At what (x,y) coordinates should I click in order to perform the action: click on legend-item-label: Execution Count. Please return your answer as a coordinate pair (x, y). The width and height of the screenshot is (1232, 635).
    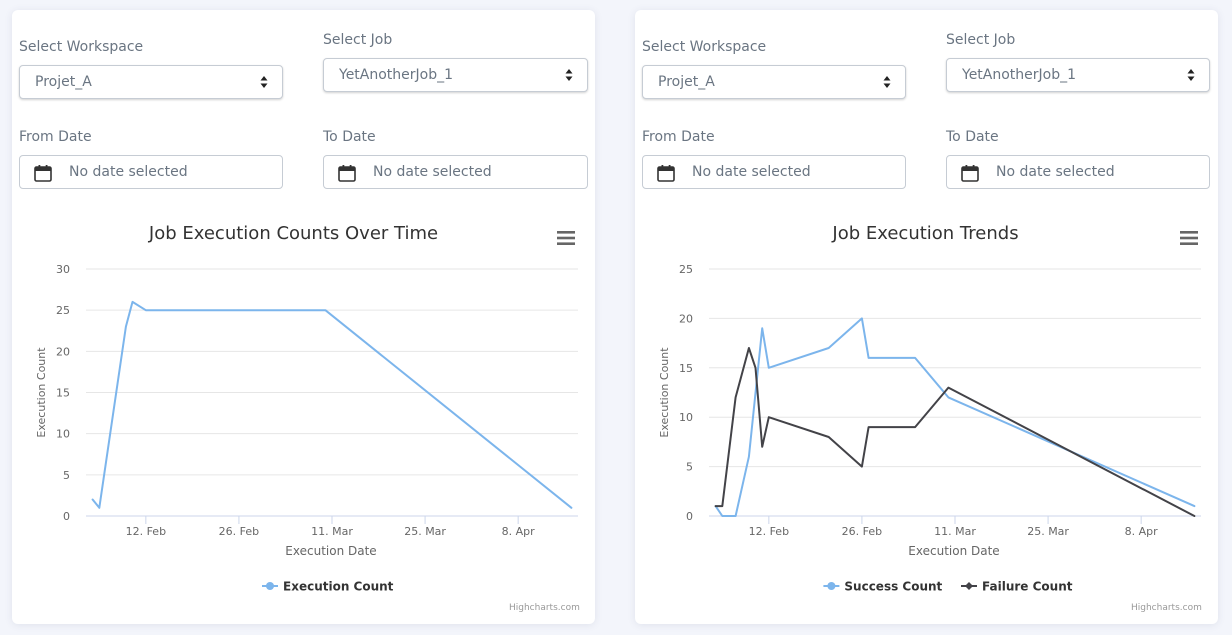
    Looking at the image, I should click on (338, 587).